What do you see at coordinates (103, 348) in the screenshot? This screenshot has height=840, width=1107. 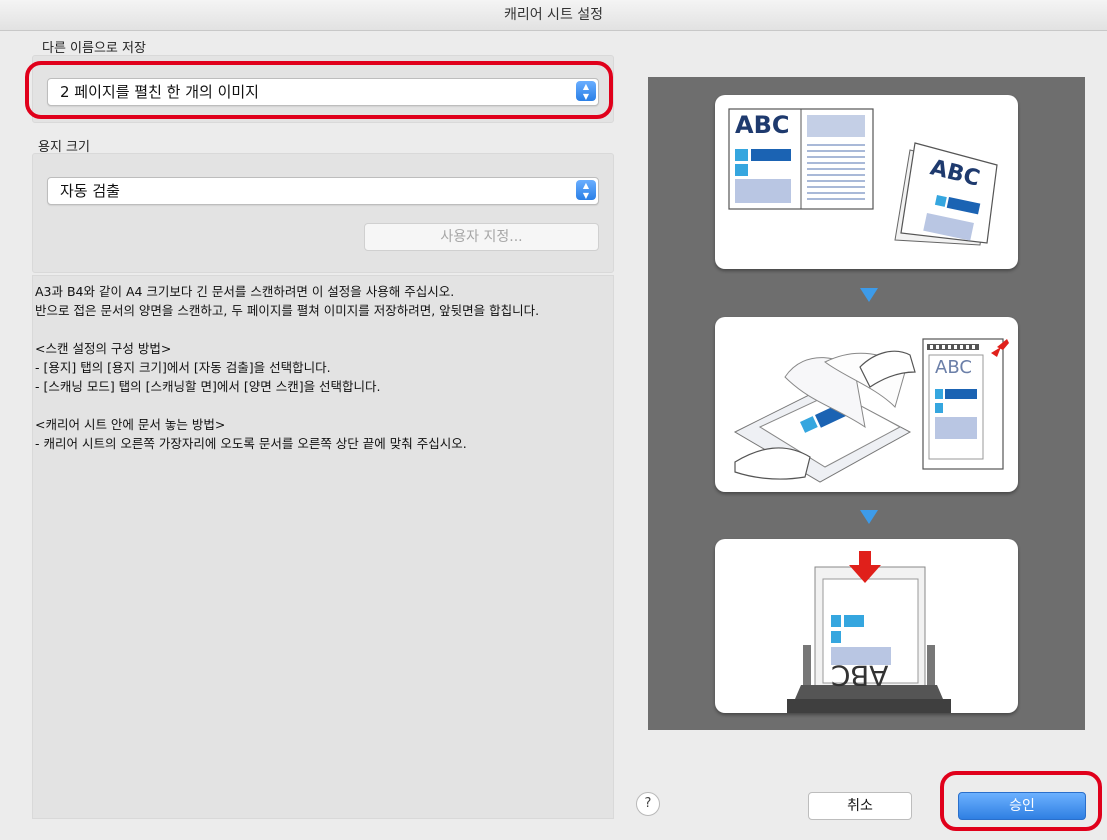 I see `description-heading: <스캔 설정의 구성 방법>` at bounding box center [103, 348].